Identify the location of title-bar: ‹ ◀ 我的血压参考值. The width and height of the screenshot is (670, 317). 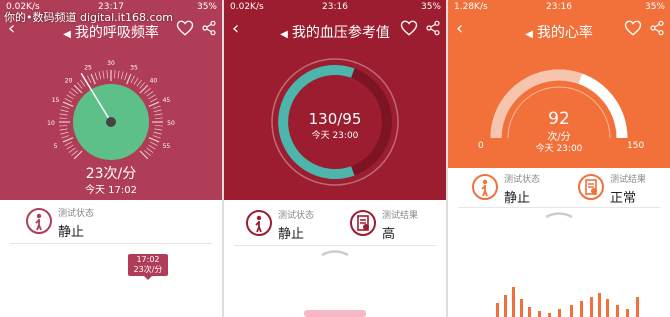
(335, 30).